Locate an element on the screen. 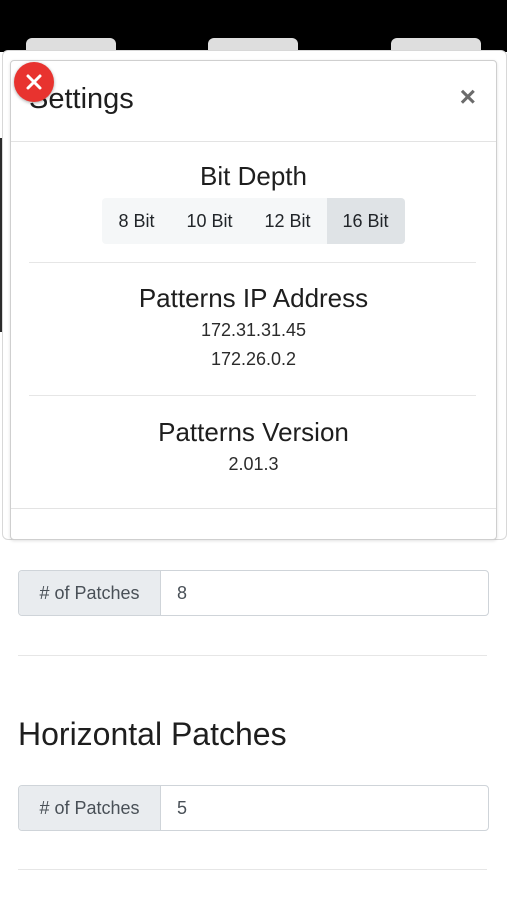  patterns-ip-title: Patterns IP Address is located at coordinates (253, 298).